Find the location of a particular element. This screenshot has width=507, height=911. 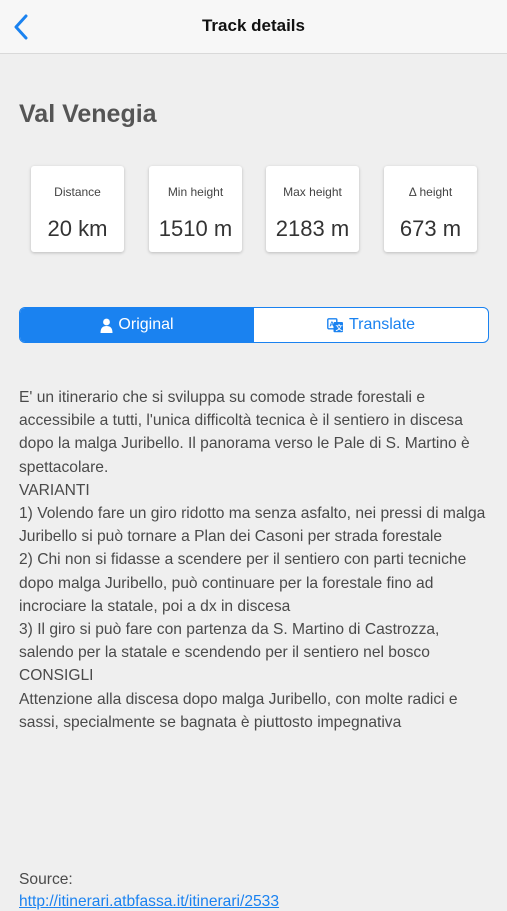

stat-card-distance: Distance 20 km is located at coordinates (77, 209).